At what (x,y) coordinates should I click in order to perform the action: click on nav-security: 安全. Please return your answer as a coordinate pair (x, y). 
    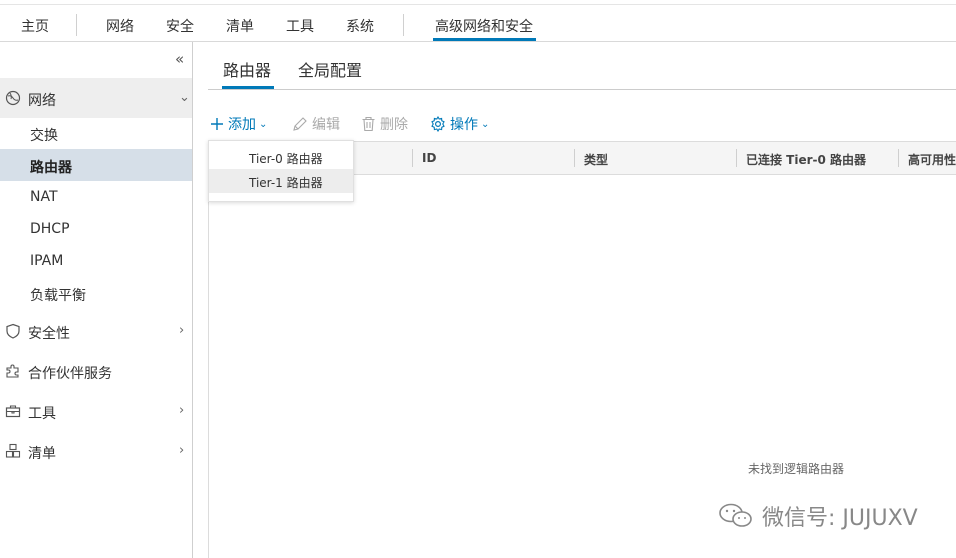
    Looking at the image, I should click on (180, 26).